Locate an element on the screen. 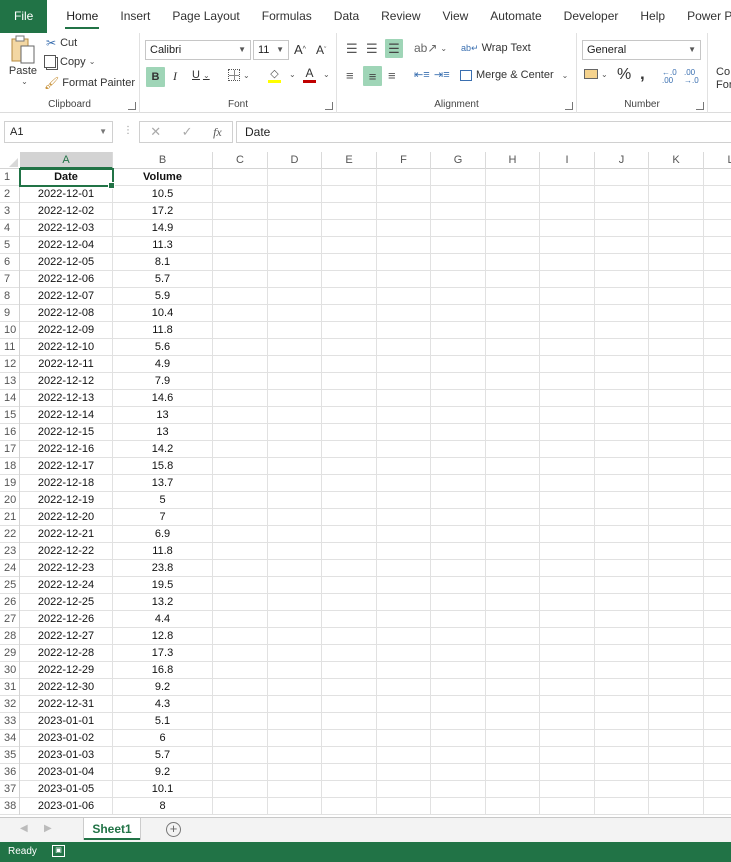 The image size is (731, 862). cell-f32 is located at coordinates (404, 704).